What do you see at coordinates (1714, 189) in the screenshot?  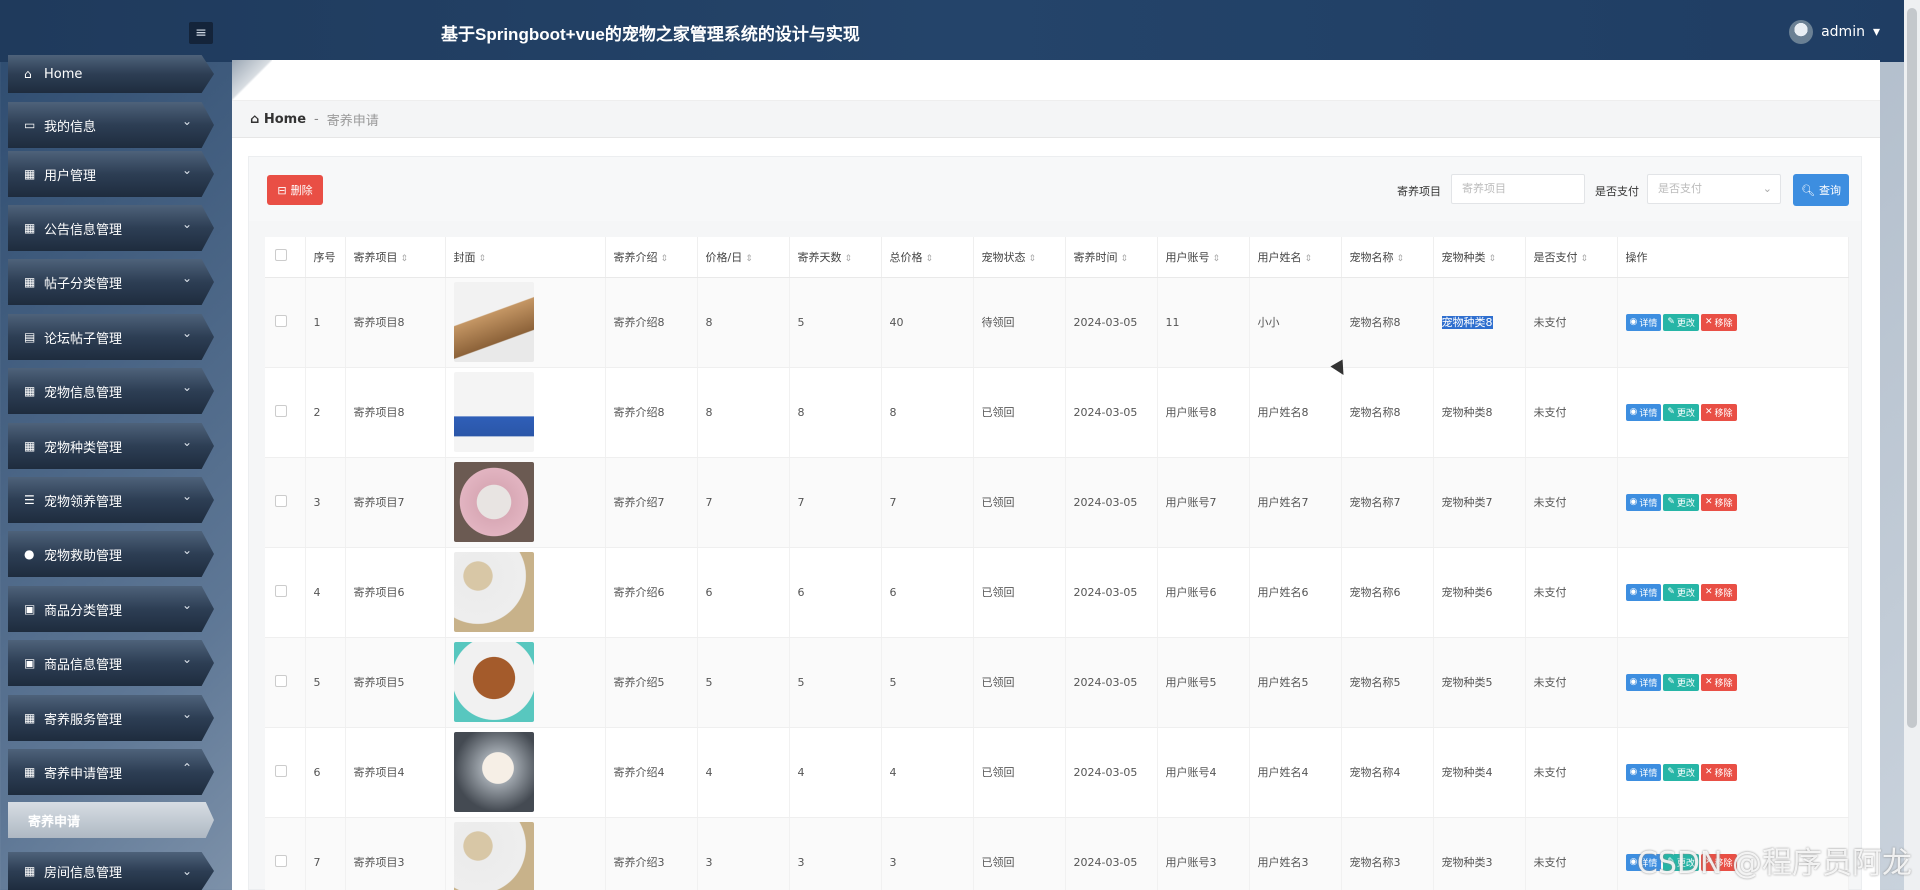 I see `filter-paid-select: 是否支付 ⌄` at bounding box center [1714, 189].